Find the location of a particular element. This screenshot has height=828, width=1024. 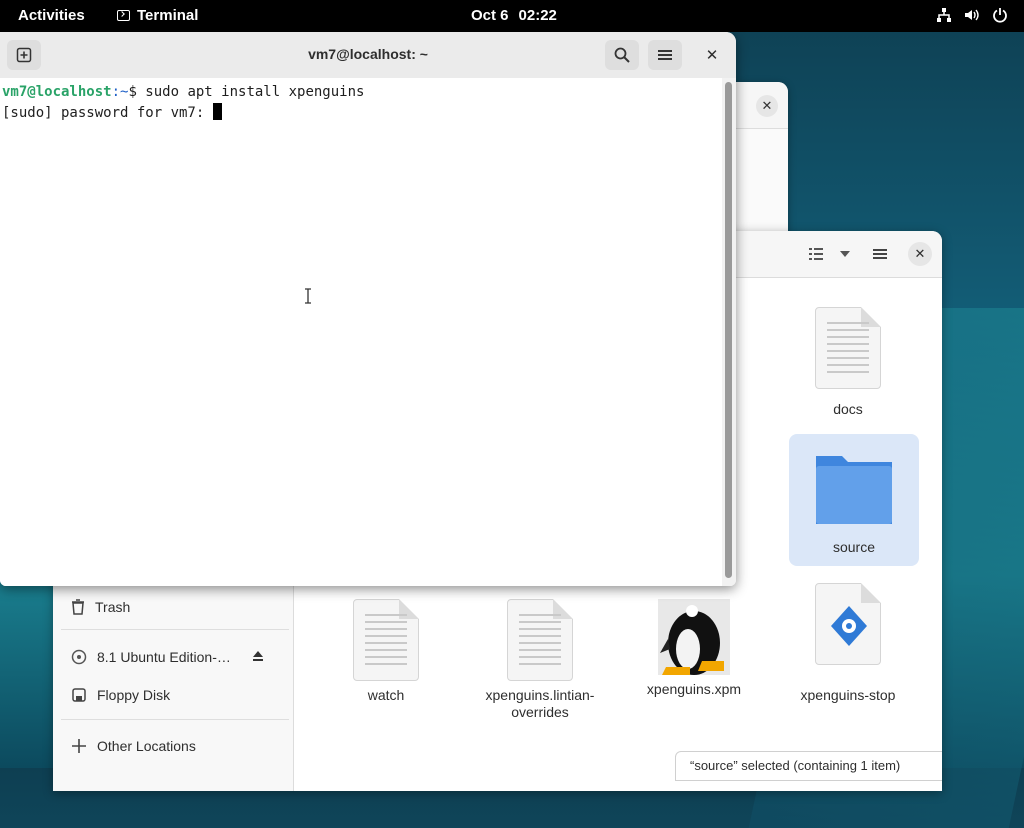

file-item-selected: source is located at coordinates (854, 500).